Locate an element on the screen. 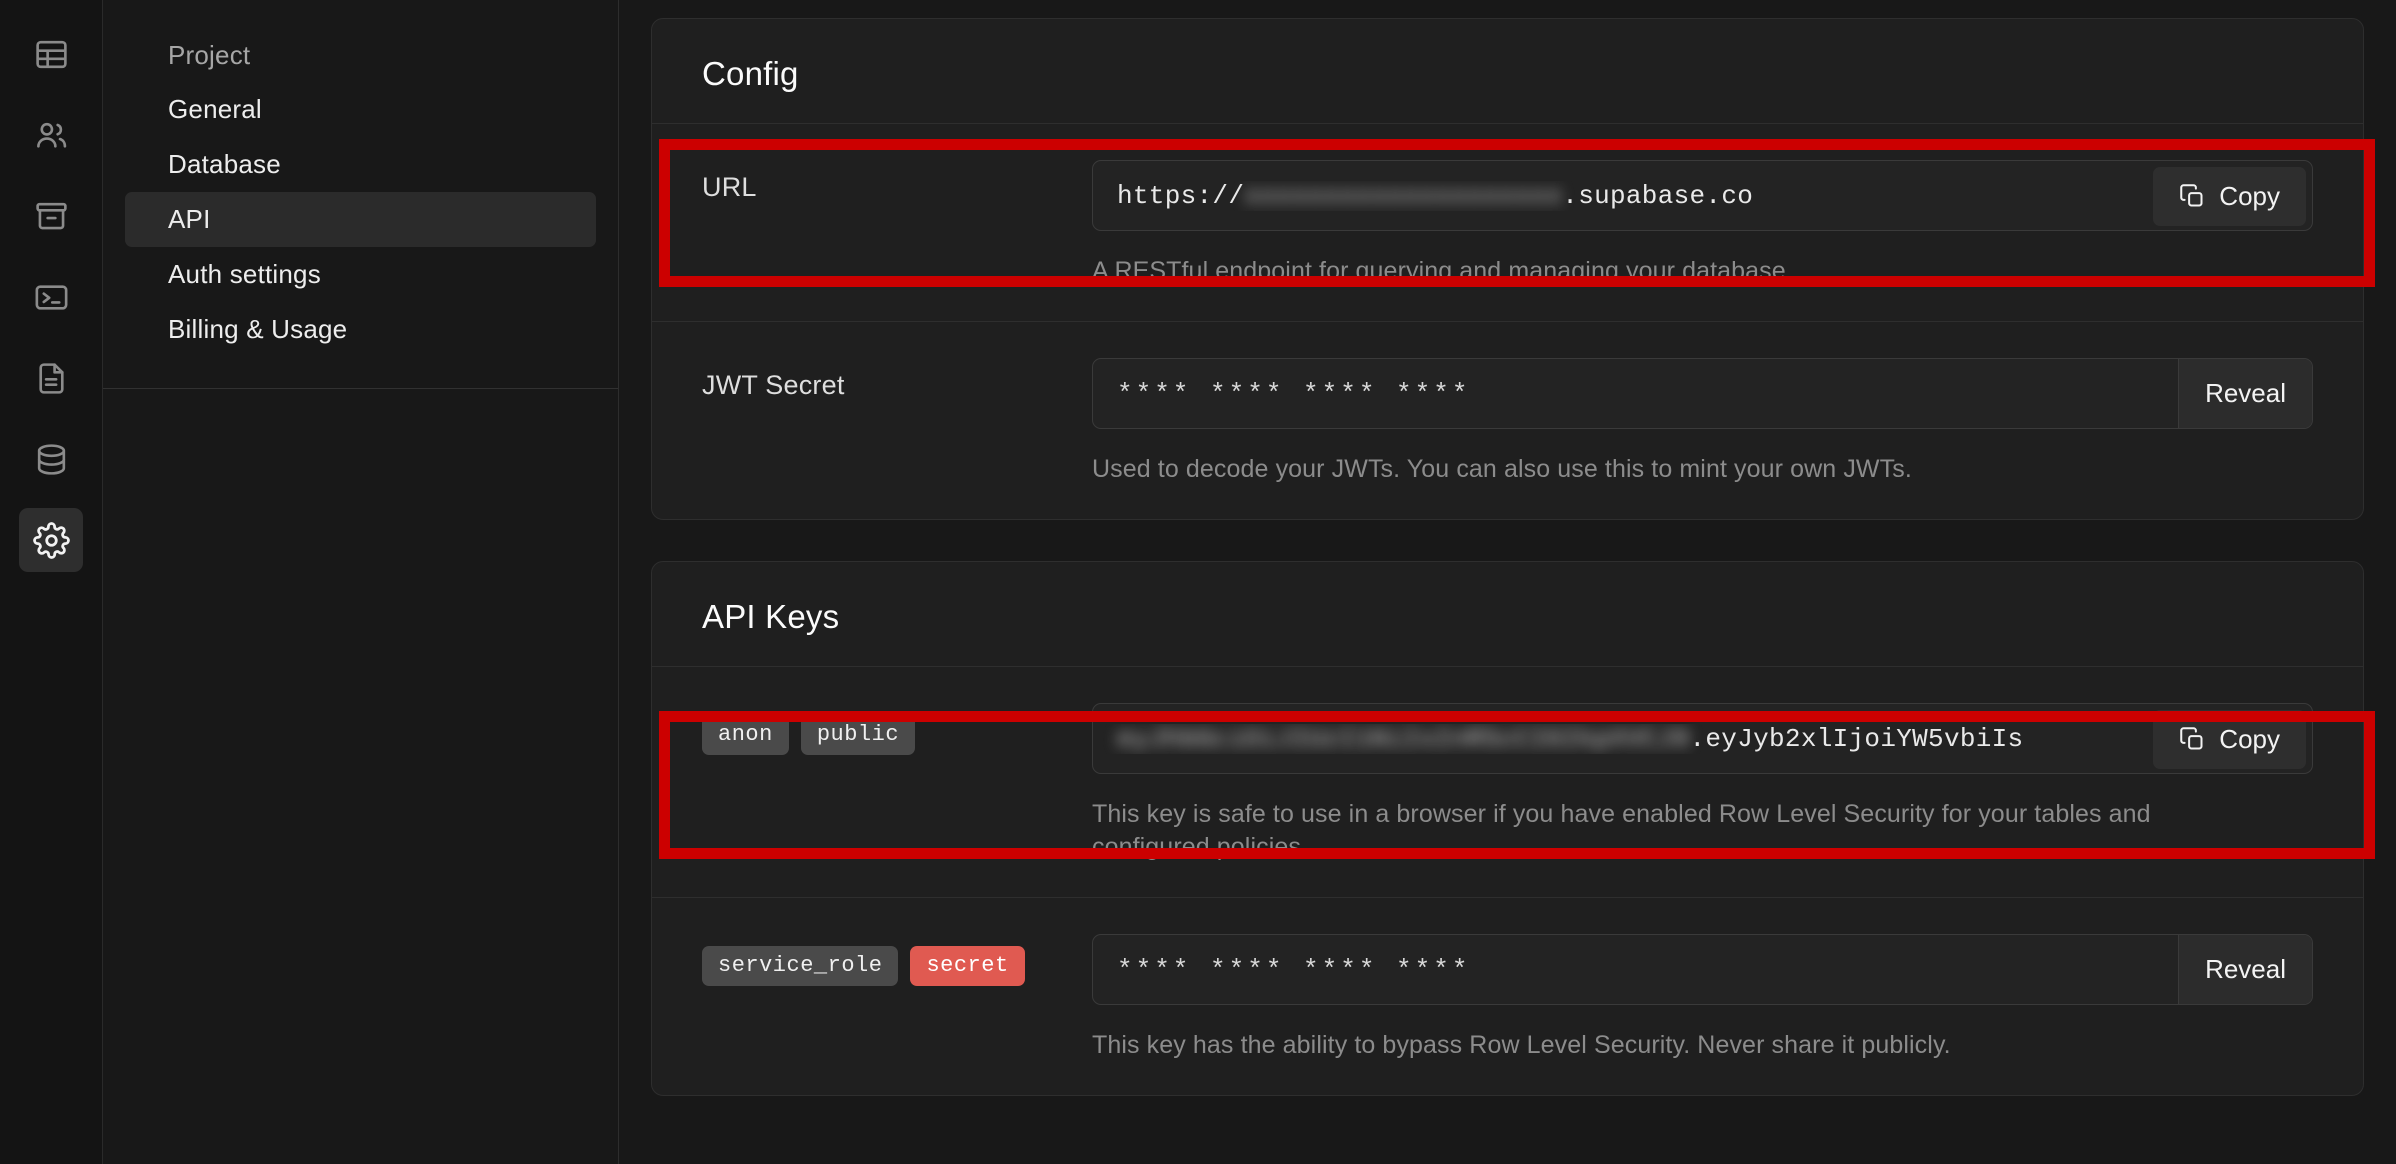  service-role-key-input: **** **** **** **** Reveal is located at coordinates (1702, 969).